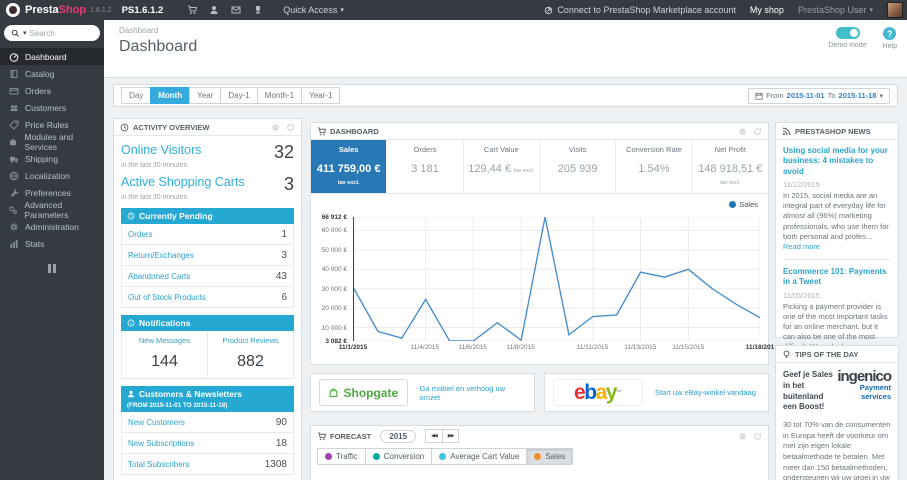 The height and width of the screenshot is (480, 907). What do you see at coordinates (819, 95) in the screenshot?
I see `date-range-picker: From 2015-11-01 To 2015-11-18 ▾` at bounding box center [819, 95].